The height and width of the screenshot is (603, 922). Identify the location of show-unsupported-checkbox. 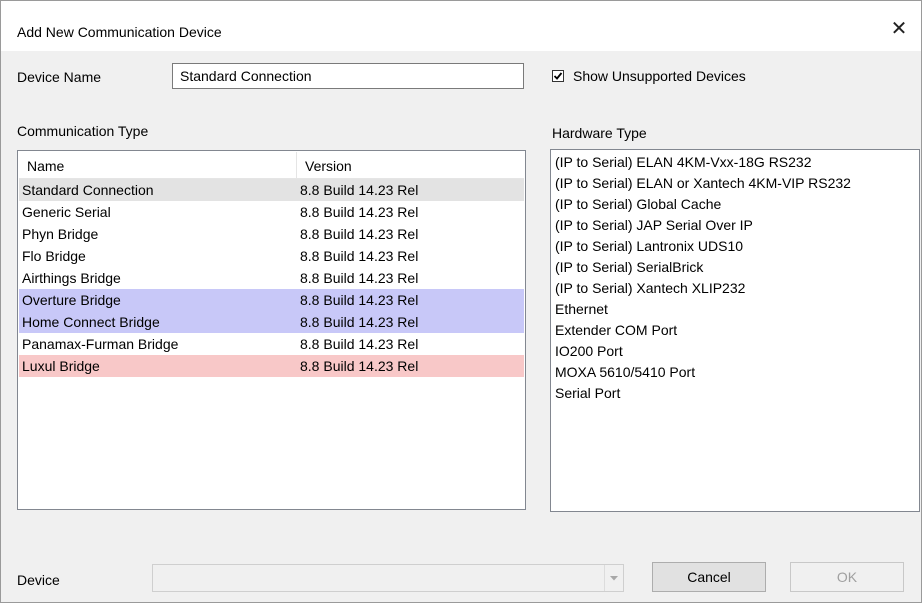
(558, 76).